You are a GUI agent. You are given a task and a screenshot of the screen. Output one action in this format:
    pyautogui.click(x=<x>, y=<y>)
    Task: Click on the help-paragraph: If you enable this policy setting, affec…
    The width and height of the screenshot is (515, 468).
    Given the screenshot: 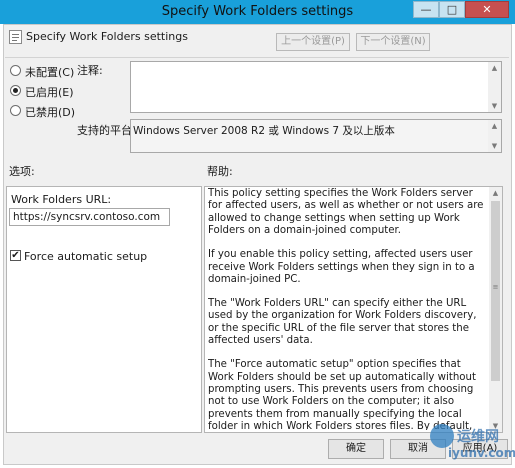 What is the action you would take?
    pyautogui.click(x=341, y=267)
    